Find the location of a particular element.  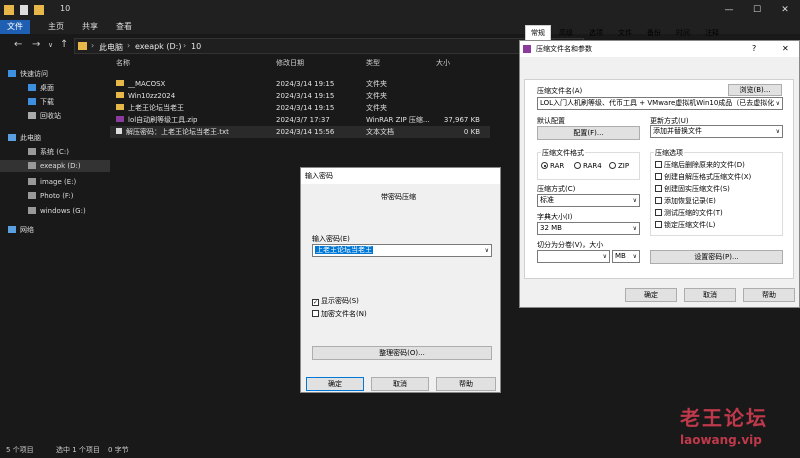

split-unit-select: MB ∨ is located at coordinates (626, 256).